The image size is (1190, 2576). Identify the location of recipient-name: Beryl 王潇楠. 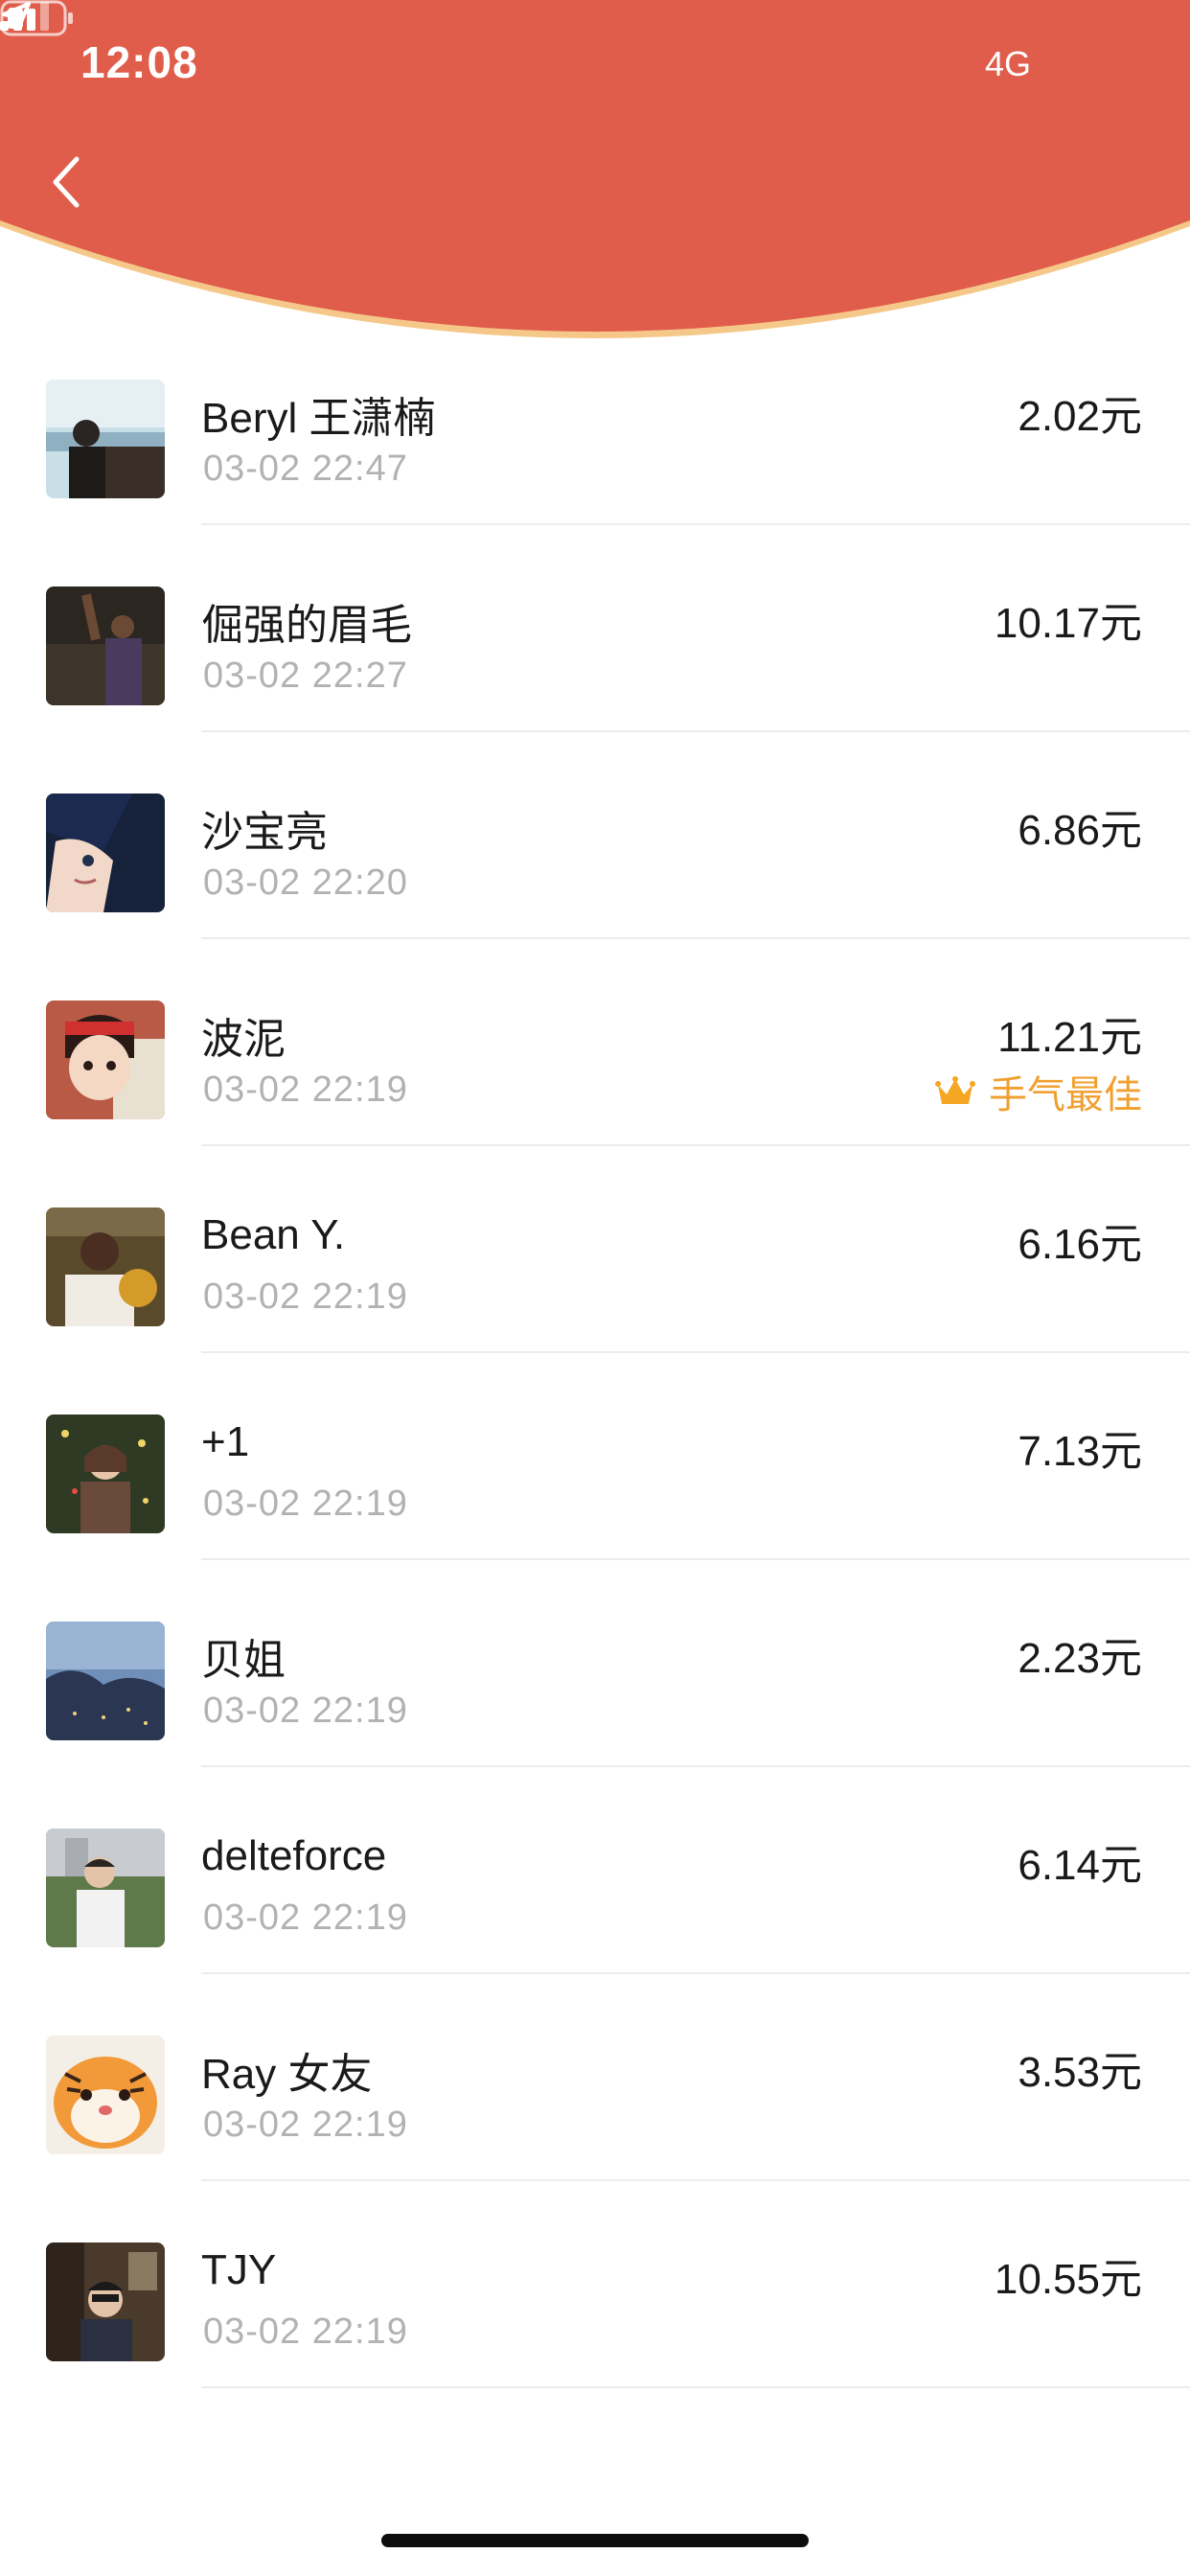
(319, 418).